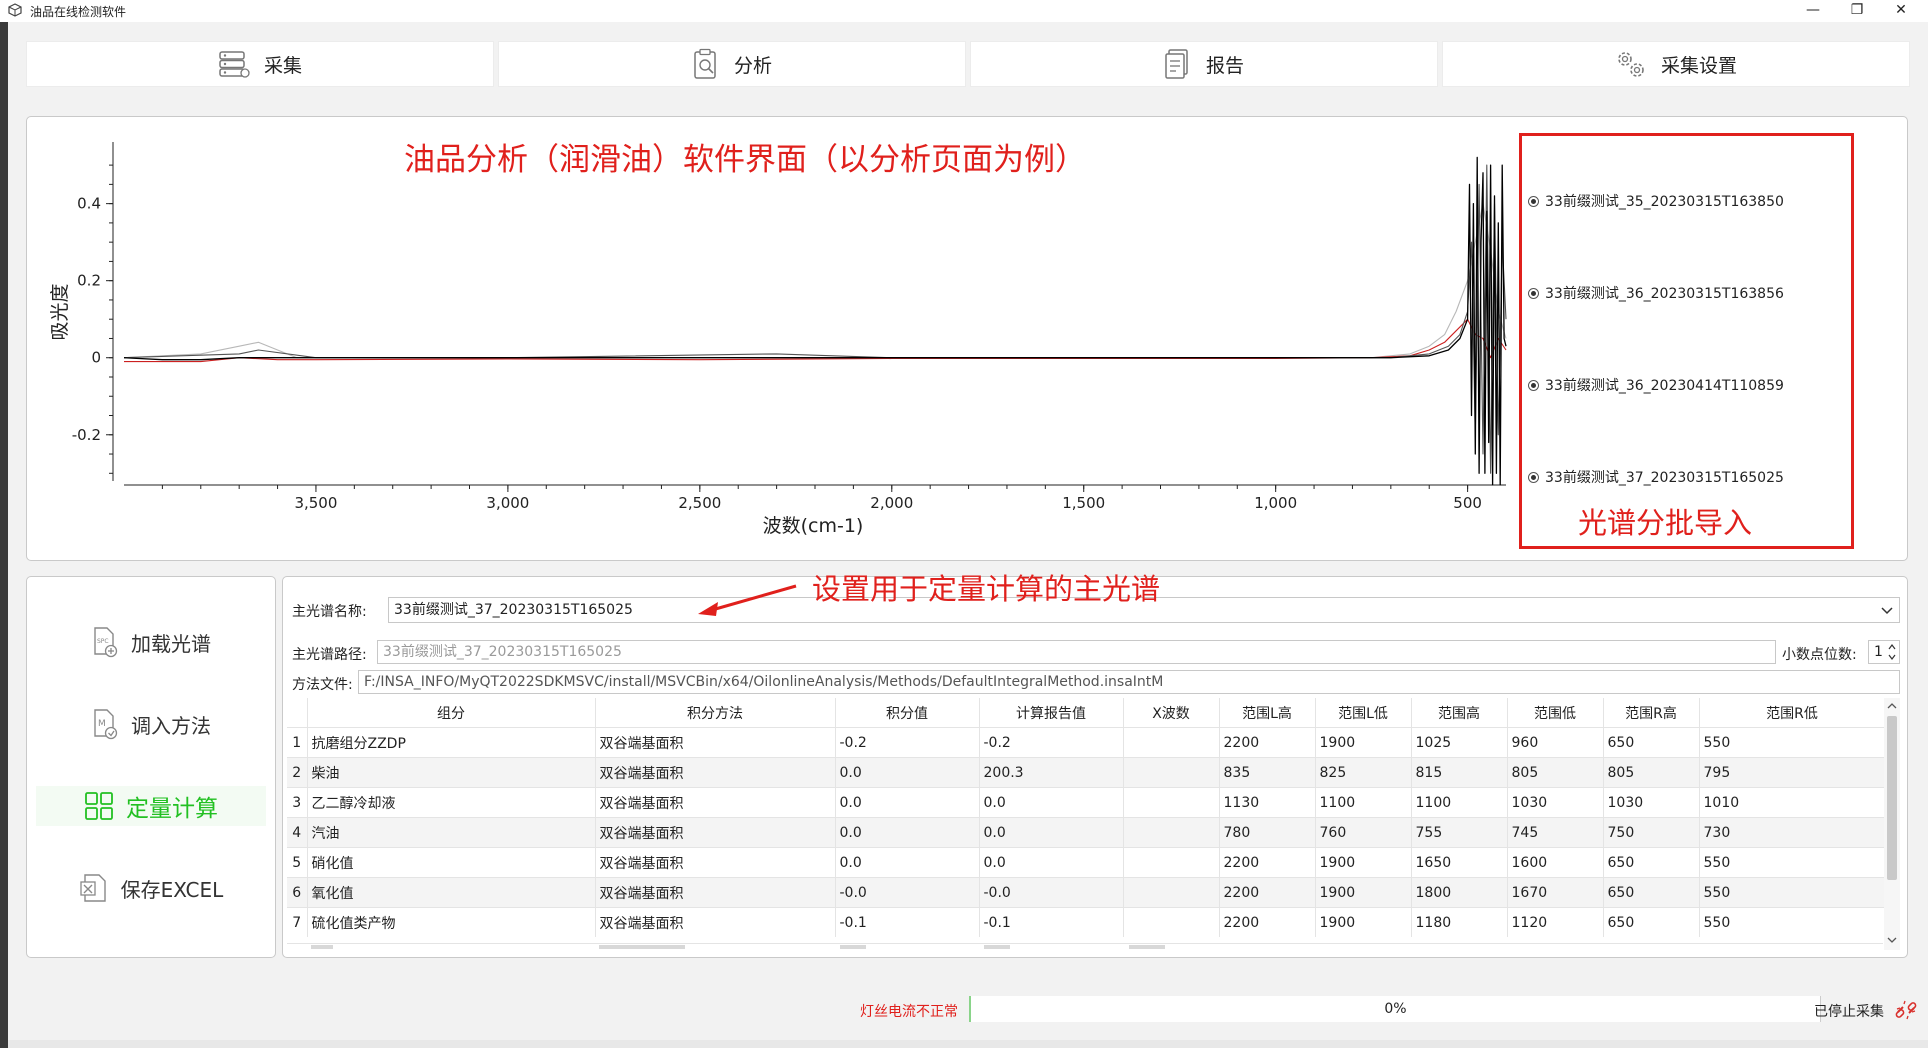  What do you see at coordinates (715, 713) in the screenshot?
I see `column-header: 积分方法` at bounding box center [715, 713].